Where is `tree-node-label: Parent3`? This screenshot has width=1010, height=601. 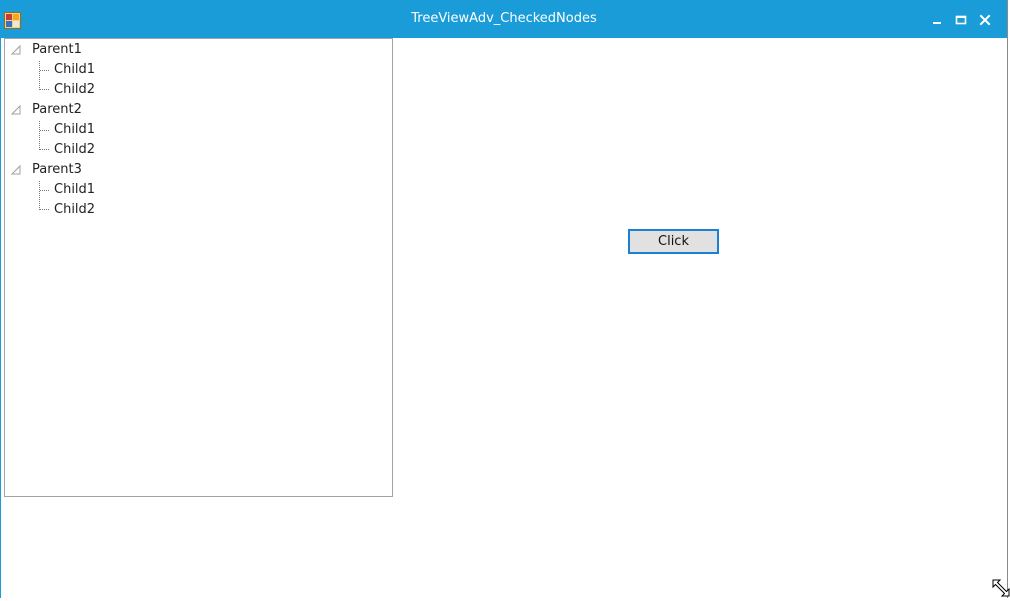 tree-node-label: Parent3 is located at coordinates (57, 169).